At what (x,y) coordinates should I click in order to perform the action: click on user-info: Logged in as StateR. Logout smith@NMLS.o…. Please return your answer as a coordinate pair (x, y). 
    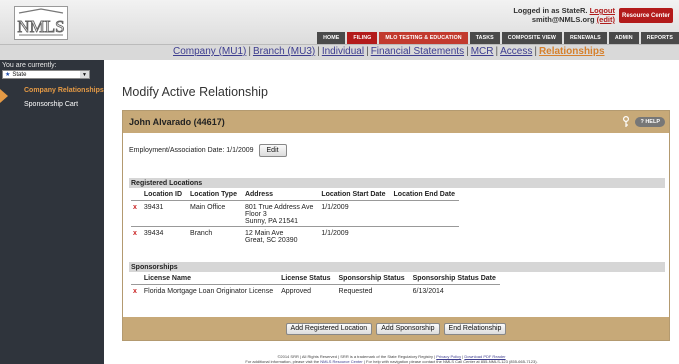
    Looking at the image, I should click on (564, 15).